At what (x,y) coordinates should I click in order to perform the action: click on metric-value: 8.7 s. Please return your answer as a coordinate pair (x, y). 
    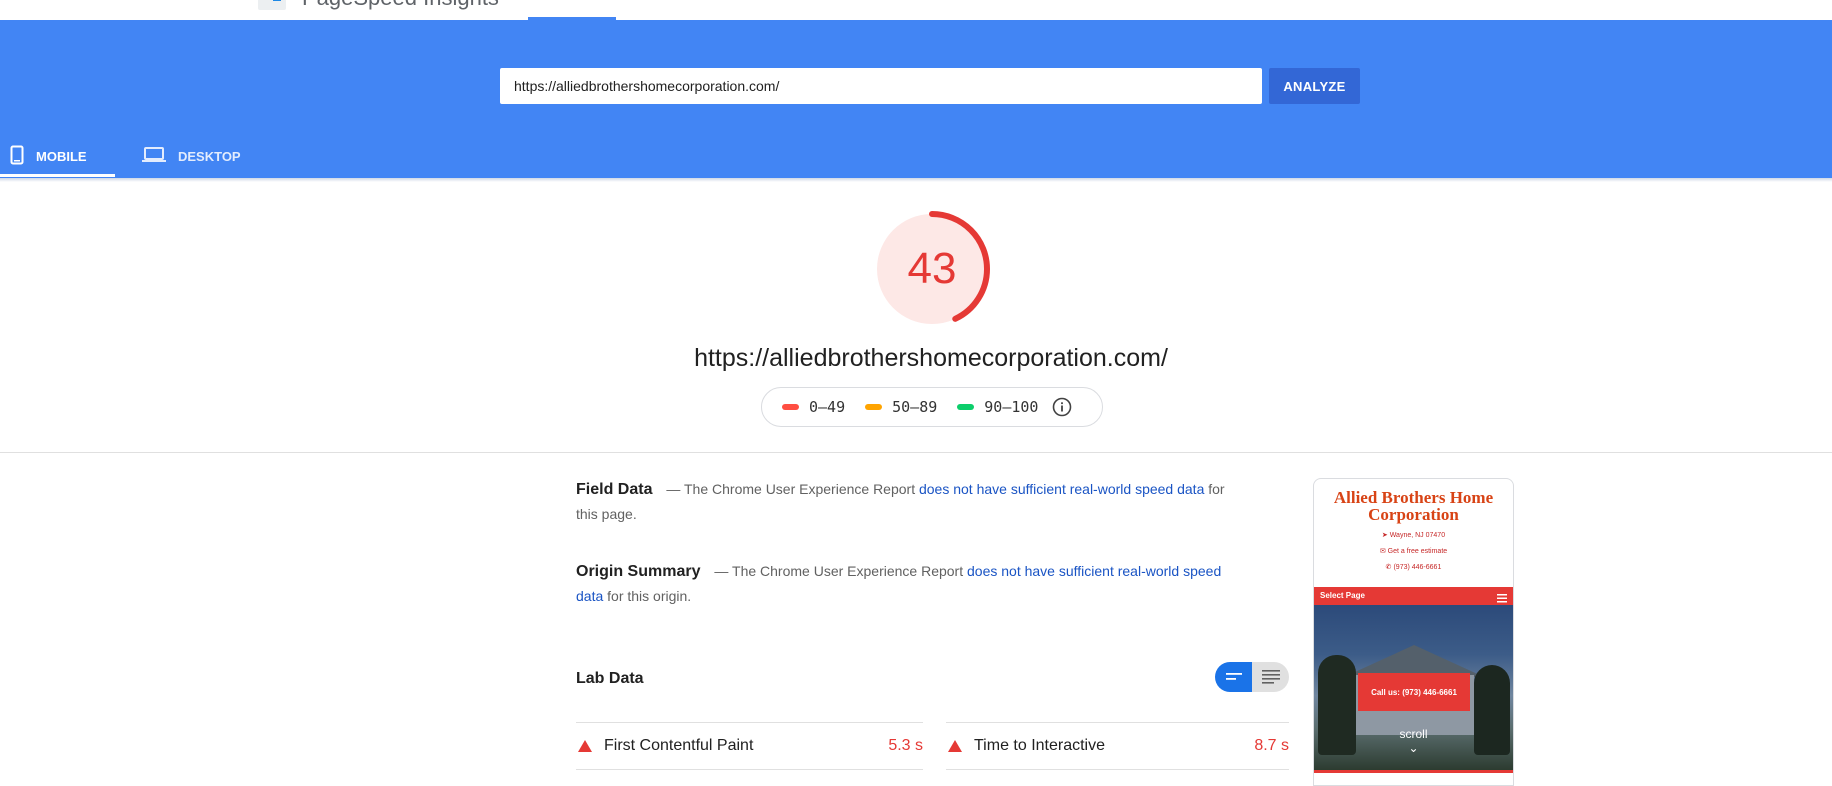
    Looking at the image, I should click on (1271, 745).